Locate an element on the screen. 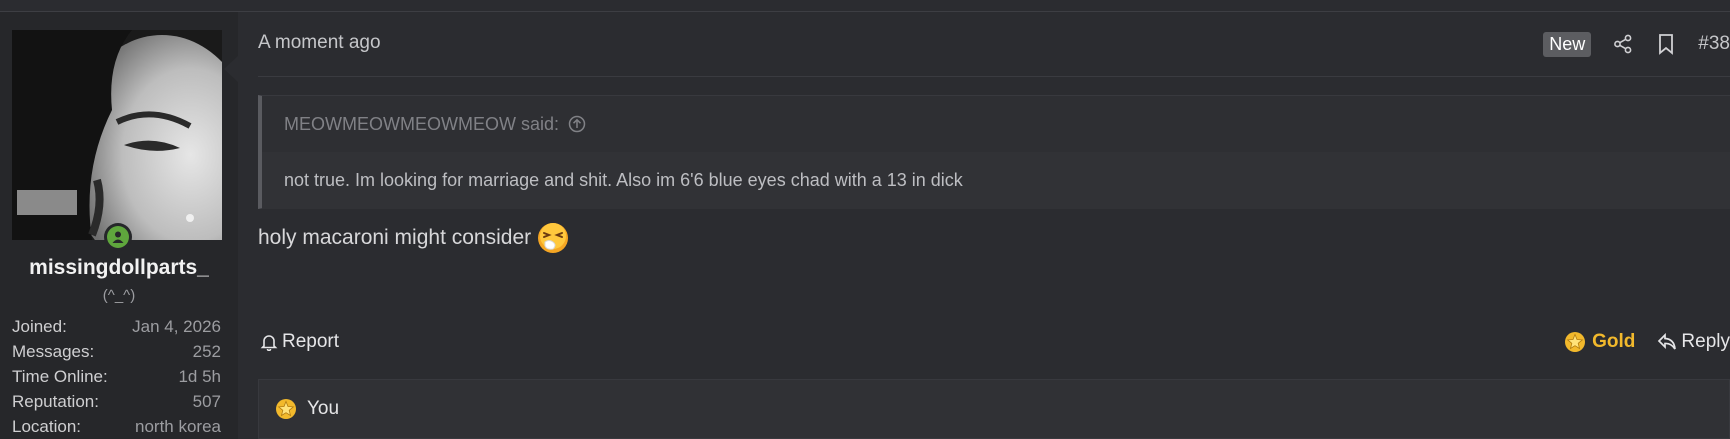 Image resolution: width=1730 pixels, height=439 pixels. header-divider is located at coordinates (994, 76).